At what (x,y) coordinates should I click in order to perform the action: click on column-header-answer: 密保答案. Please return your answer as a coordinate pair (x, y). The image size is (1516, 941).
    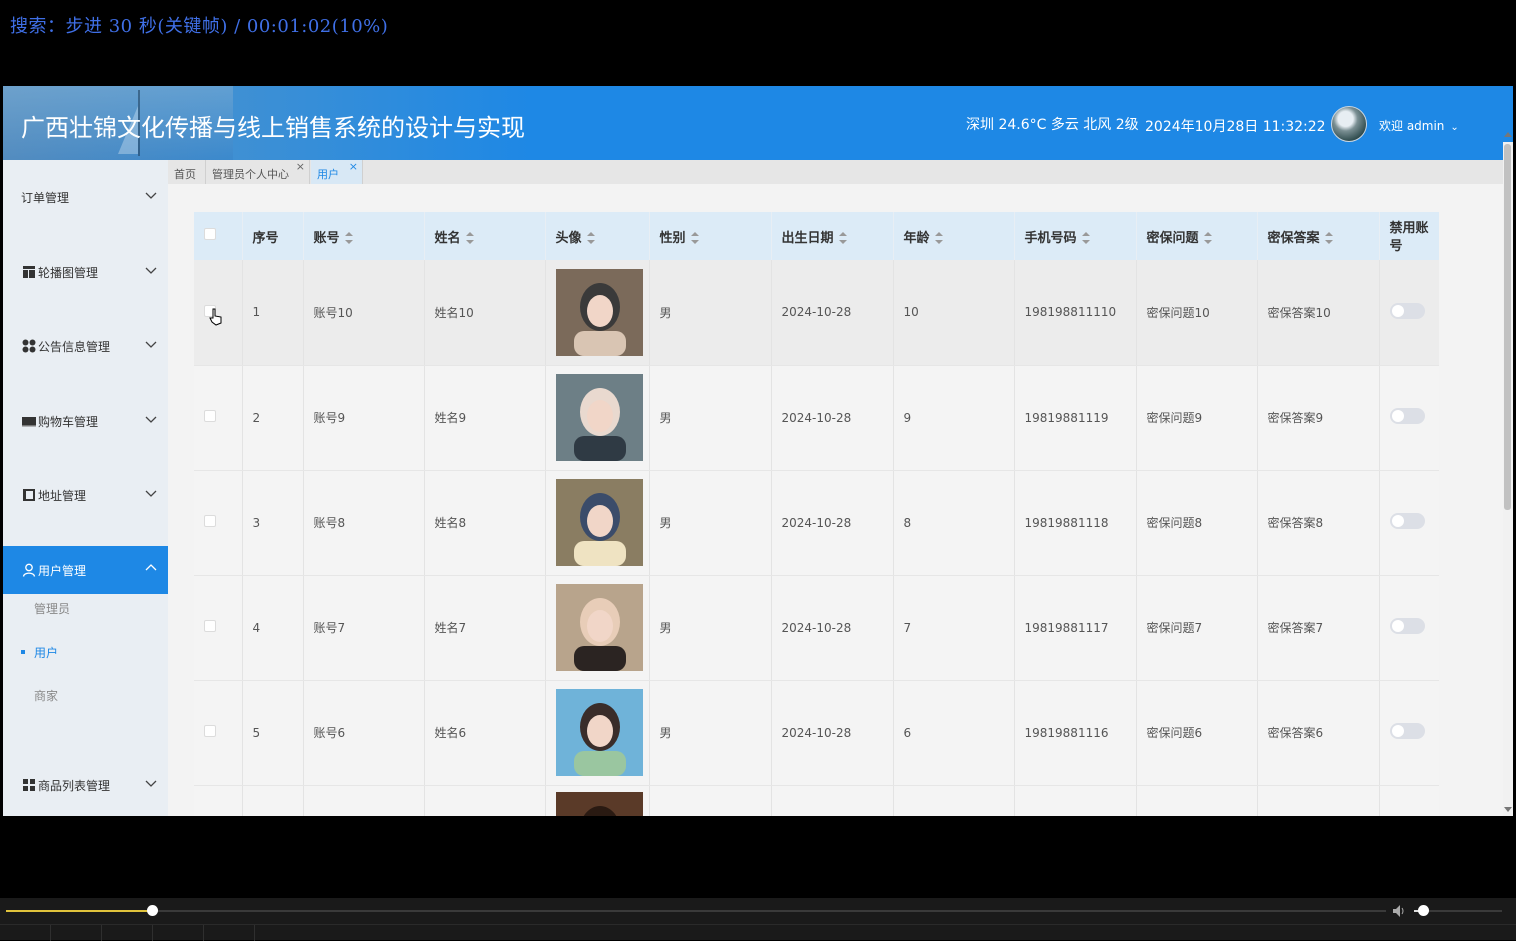
    Looking at the image, I should click on (1318, 236).